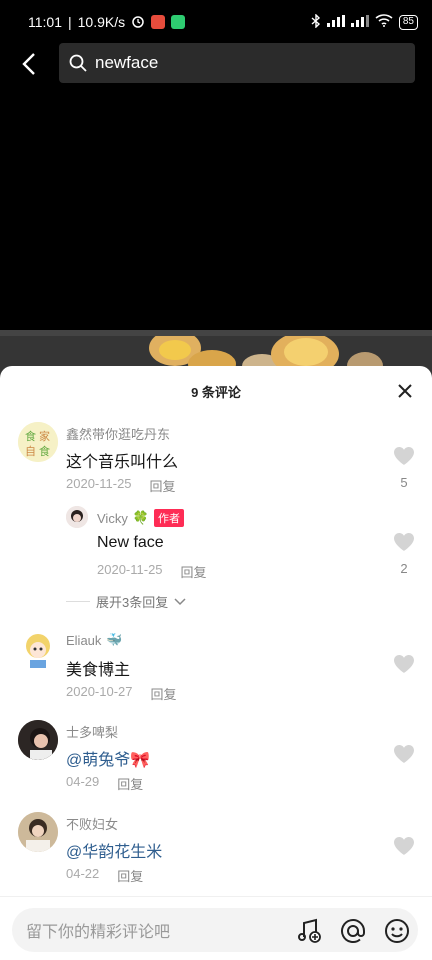 The width and height of the screenshot is (432, 960). I want to click on comment-text: New face, so click(130, 542).